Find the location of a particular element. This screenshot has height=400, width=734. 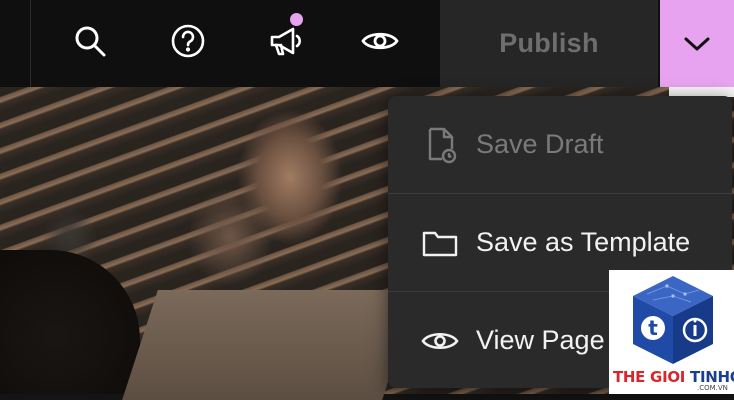

file-clock-icon is located at coordinates (440, 145).